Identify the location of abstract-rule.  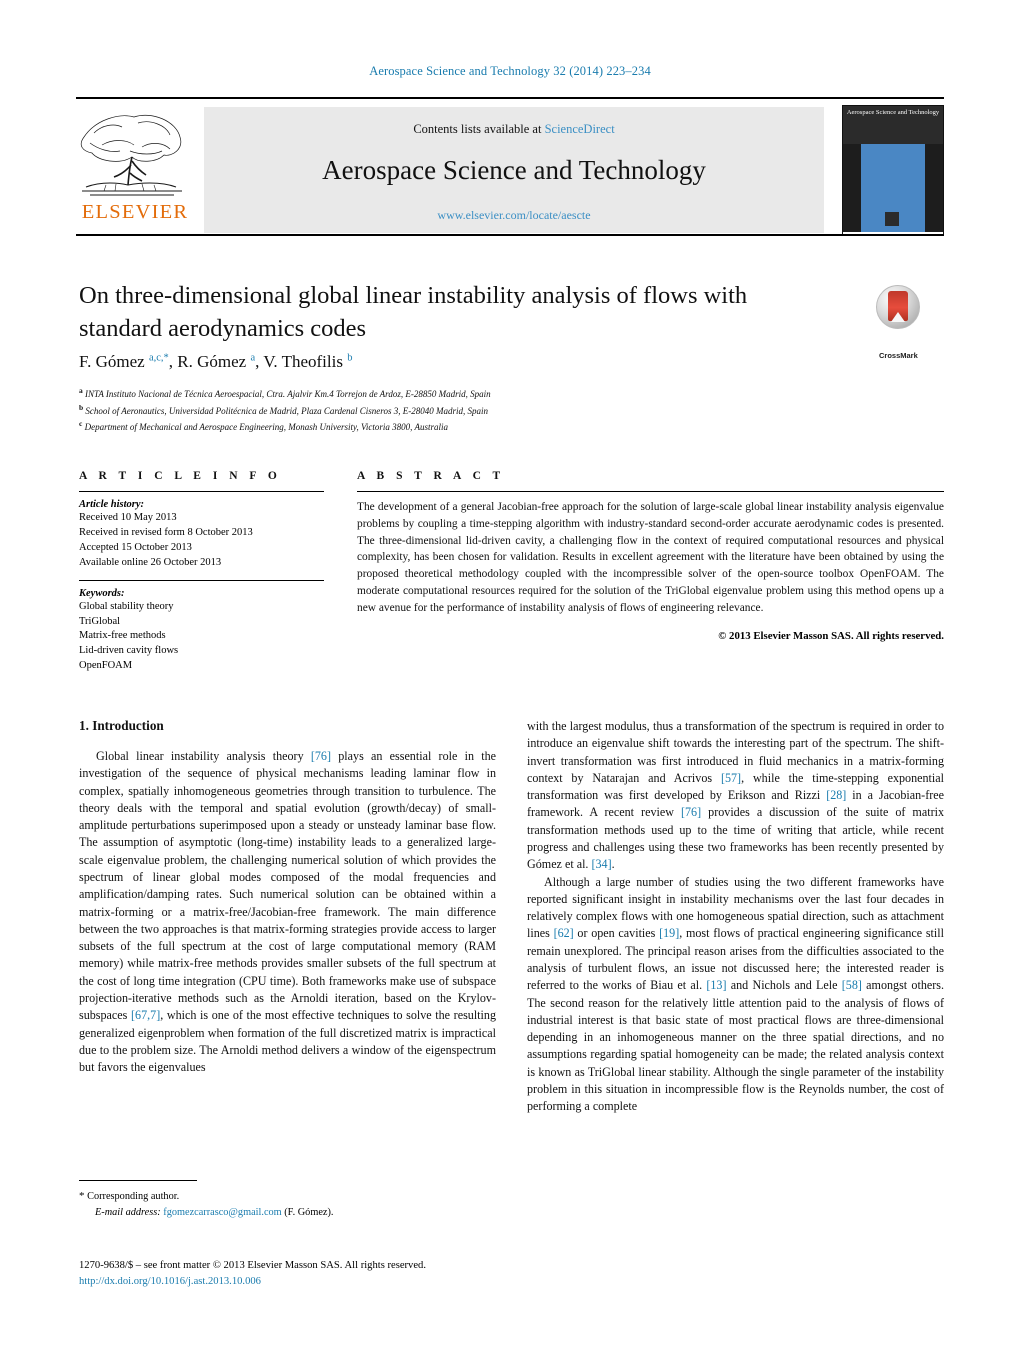
(650, 491).